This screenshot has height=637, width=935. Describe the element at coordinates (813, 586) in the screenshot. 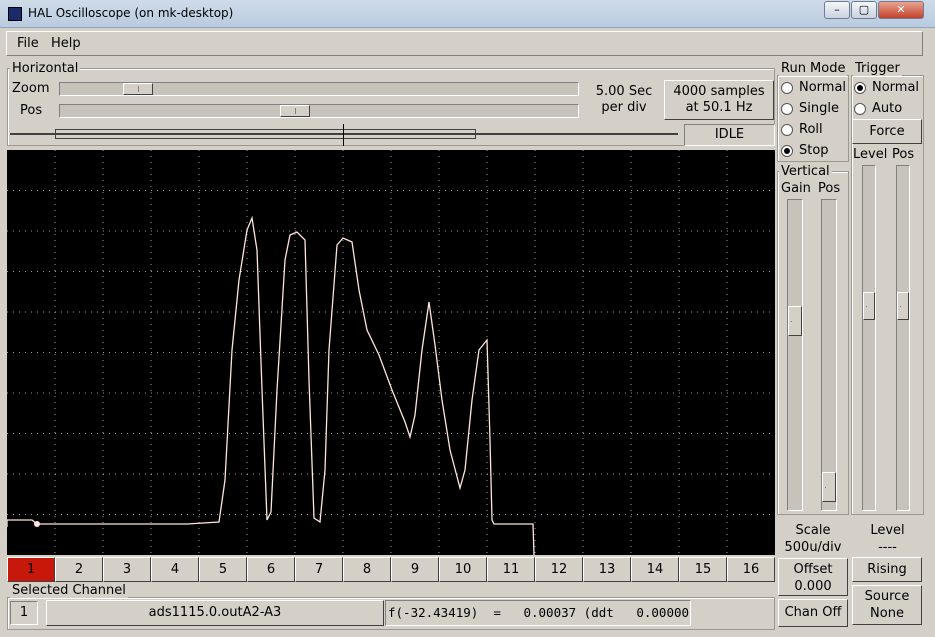

I see `offset-value: 0.000` at that location.